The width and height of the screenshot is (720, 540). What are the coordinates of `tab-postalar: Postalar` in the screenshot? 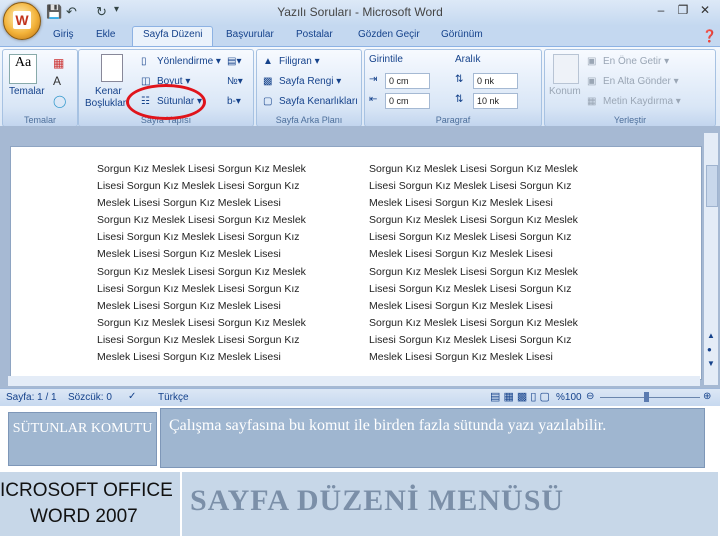 It's located at (314, 34).